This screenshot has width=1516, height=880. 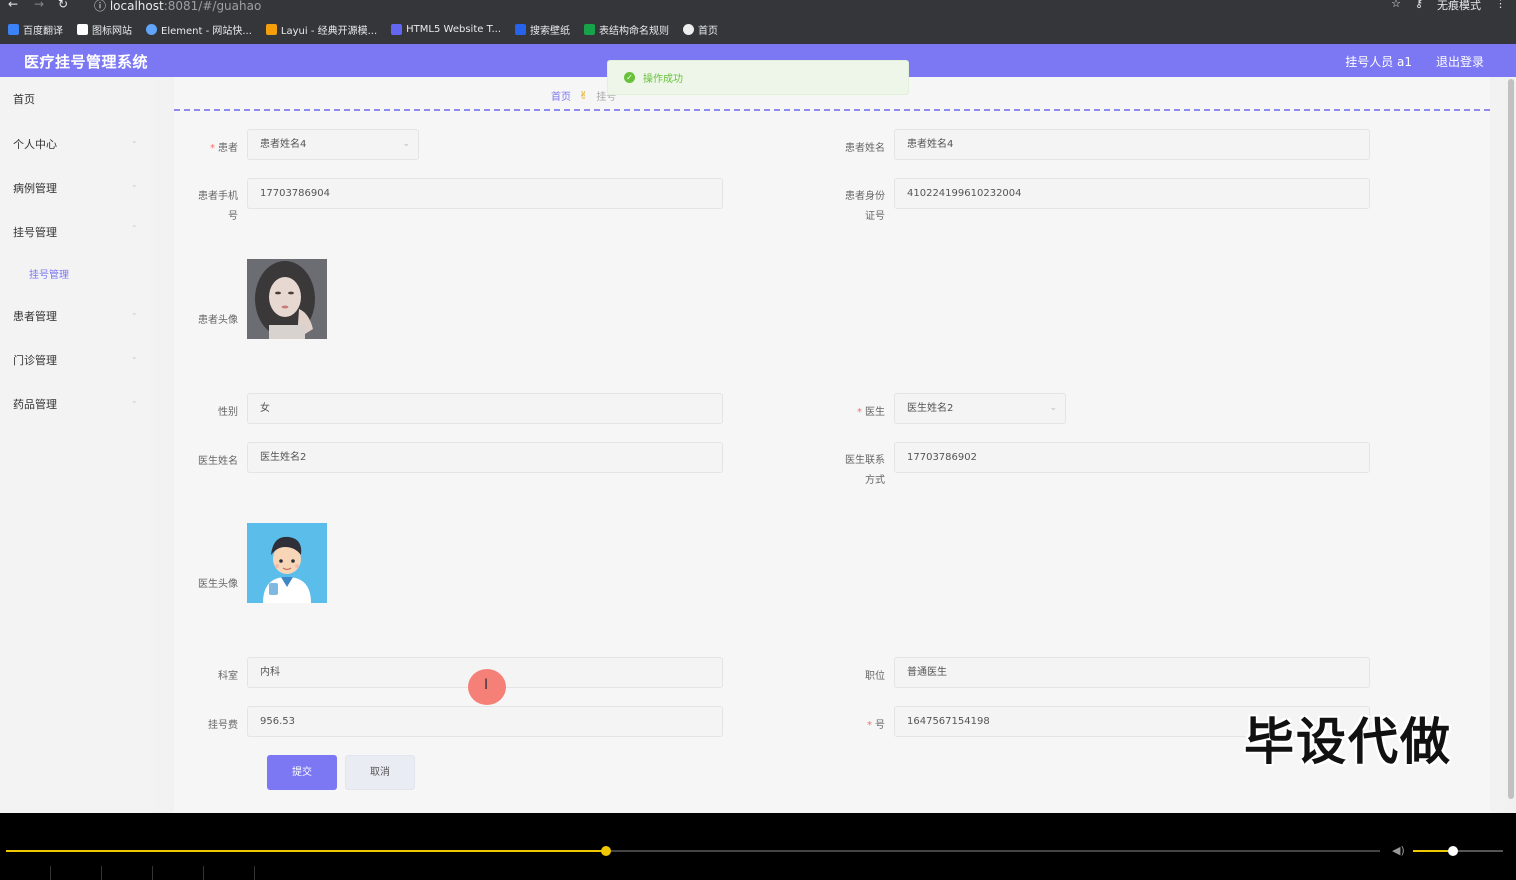 What do you see at coordinates (485, 408) in the screenshot?
I see `gender-field: 女` at bounding box center [485, 408].